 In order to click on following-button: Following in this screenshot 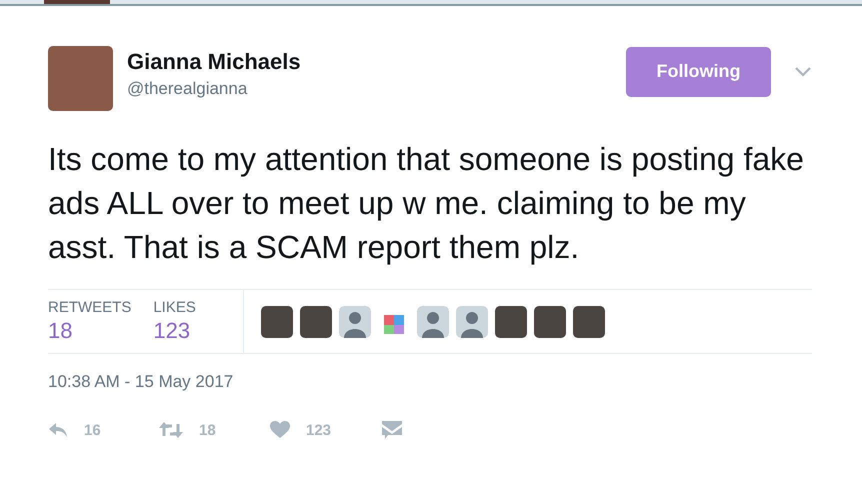, I will do `click(698, 71)`.